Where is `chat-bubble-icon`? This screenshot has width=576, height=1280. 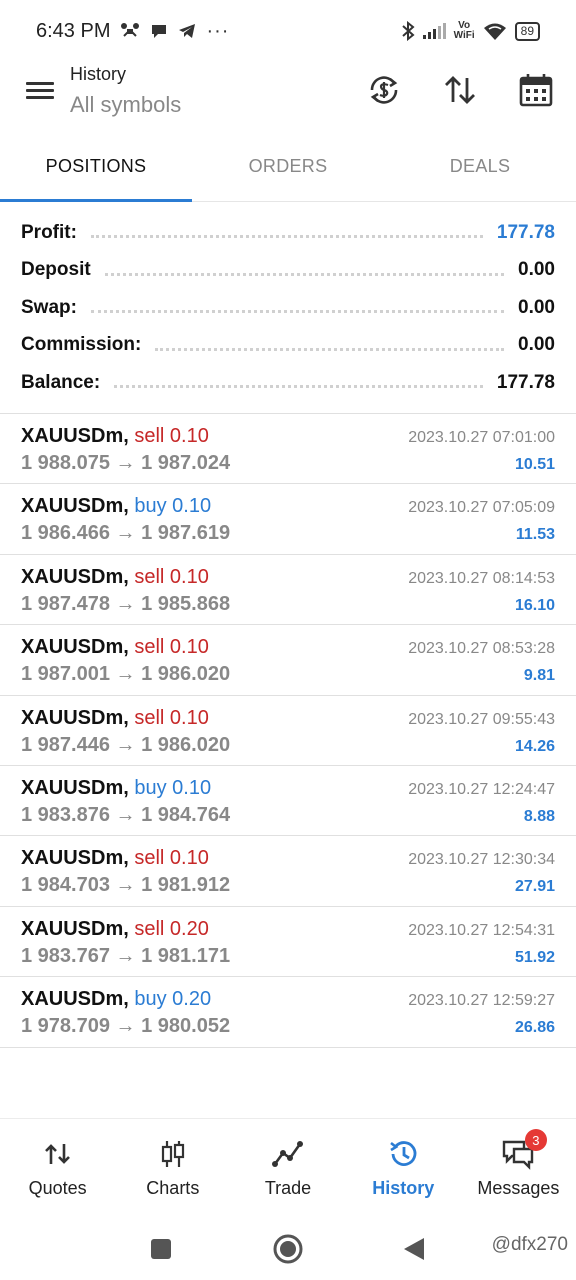
chat-bubble-icon is located at coordinates (159, 31).